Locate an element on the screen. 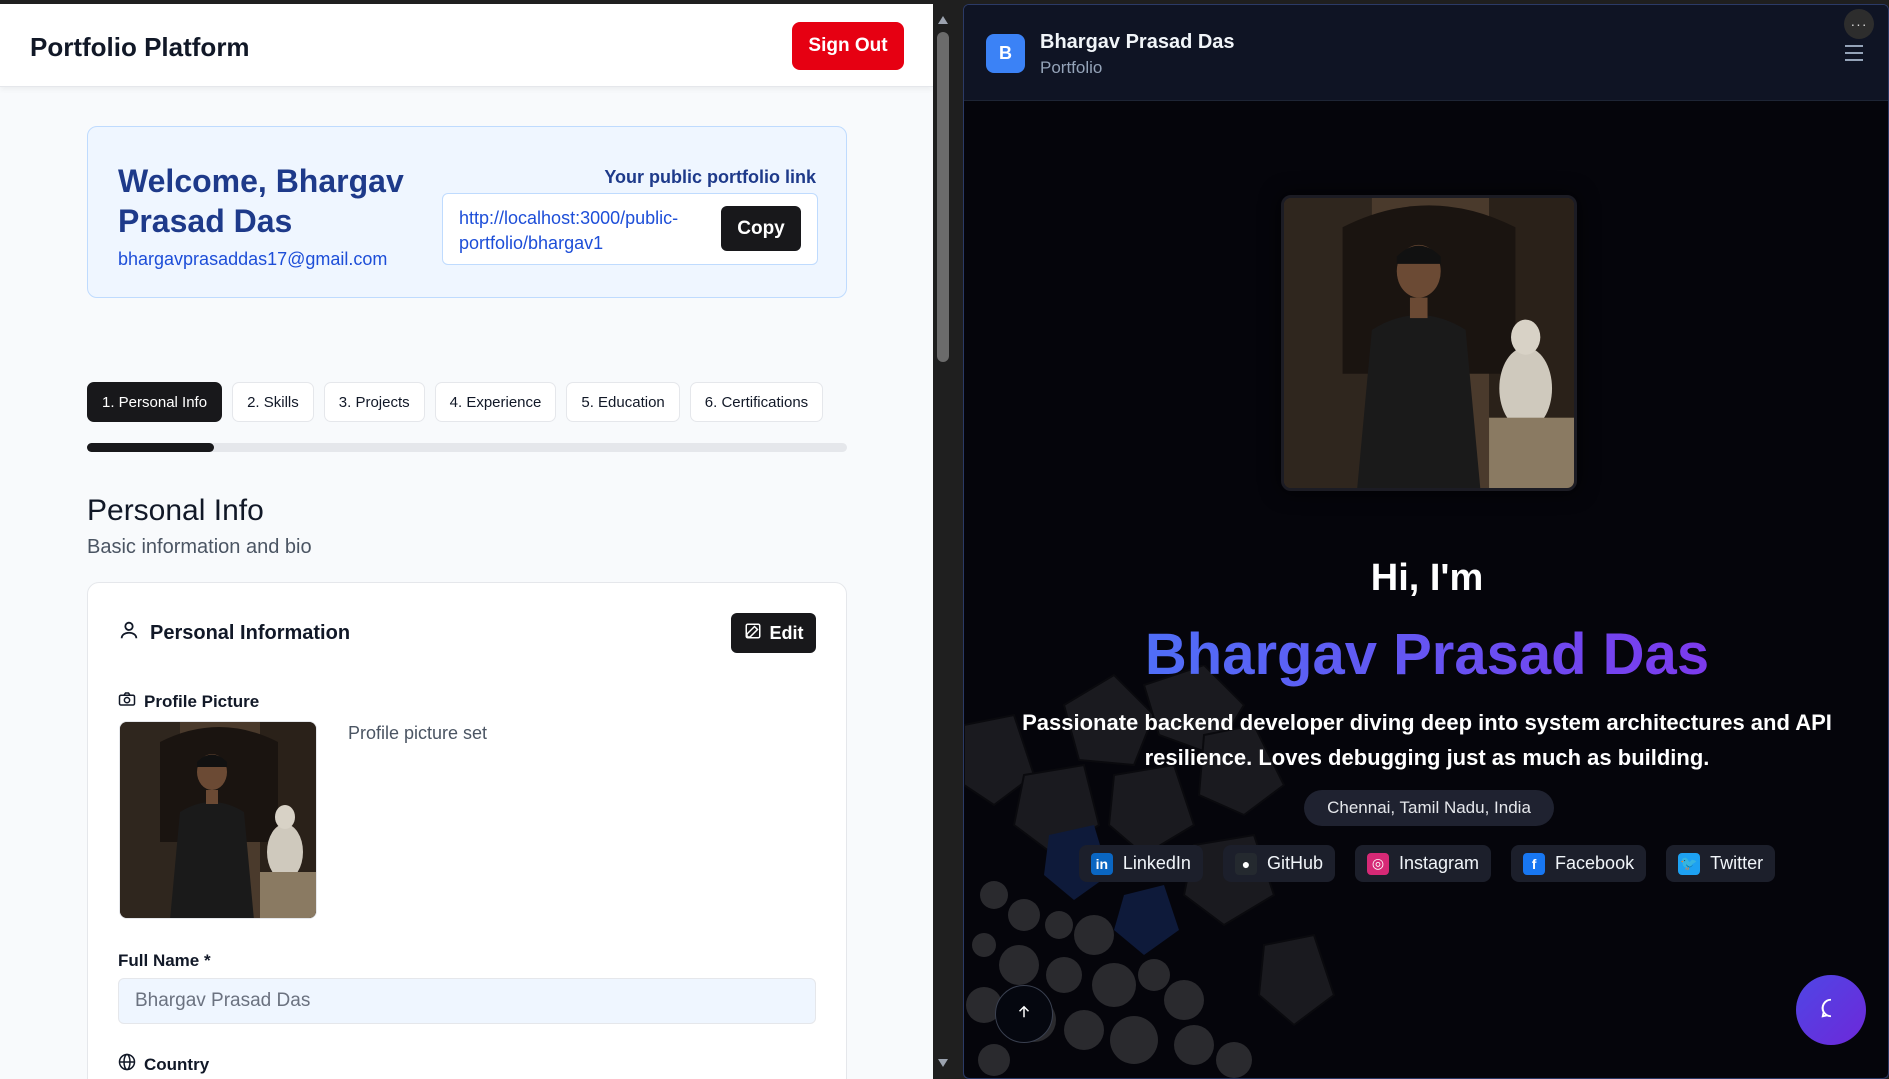 The image size is (1889, 1079). public-link-label: Your public portfolio link is located at coordinates (710, 177).